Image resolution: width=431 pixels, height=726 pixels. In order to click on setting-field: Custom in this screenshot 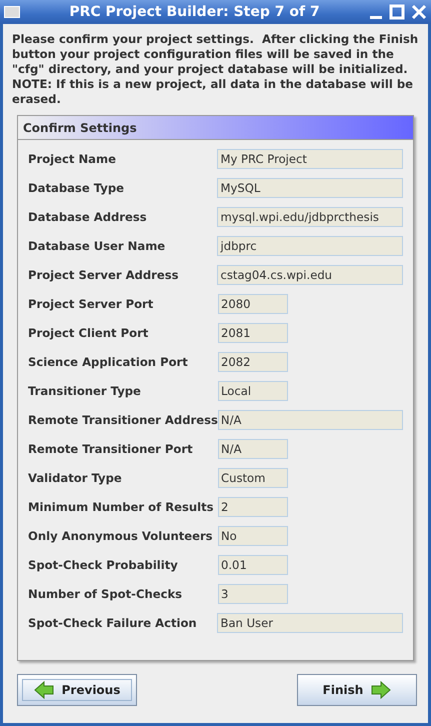, I will do `click(253, 478)`.